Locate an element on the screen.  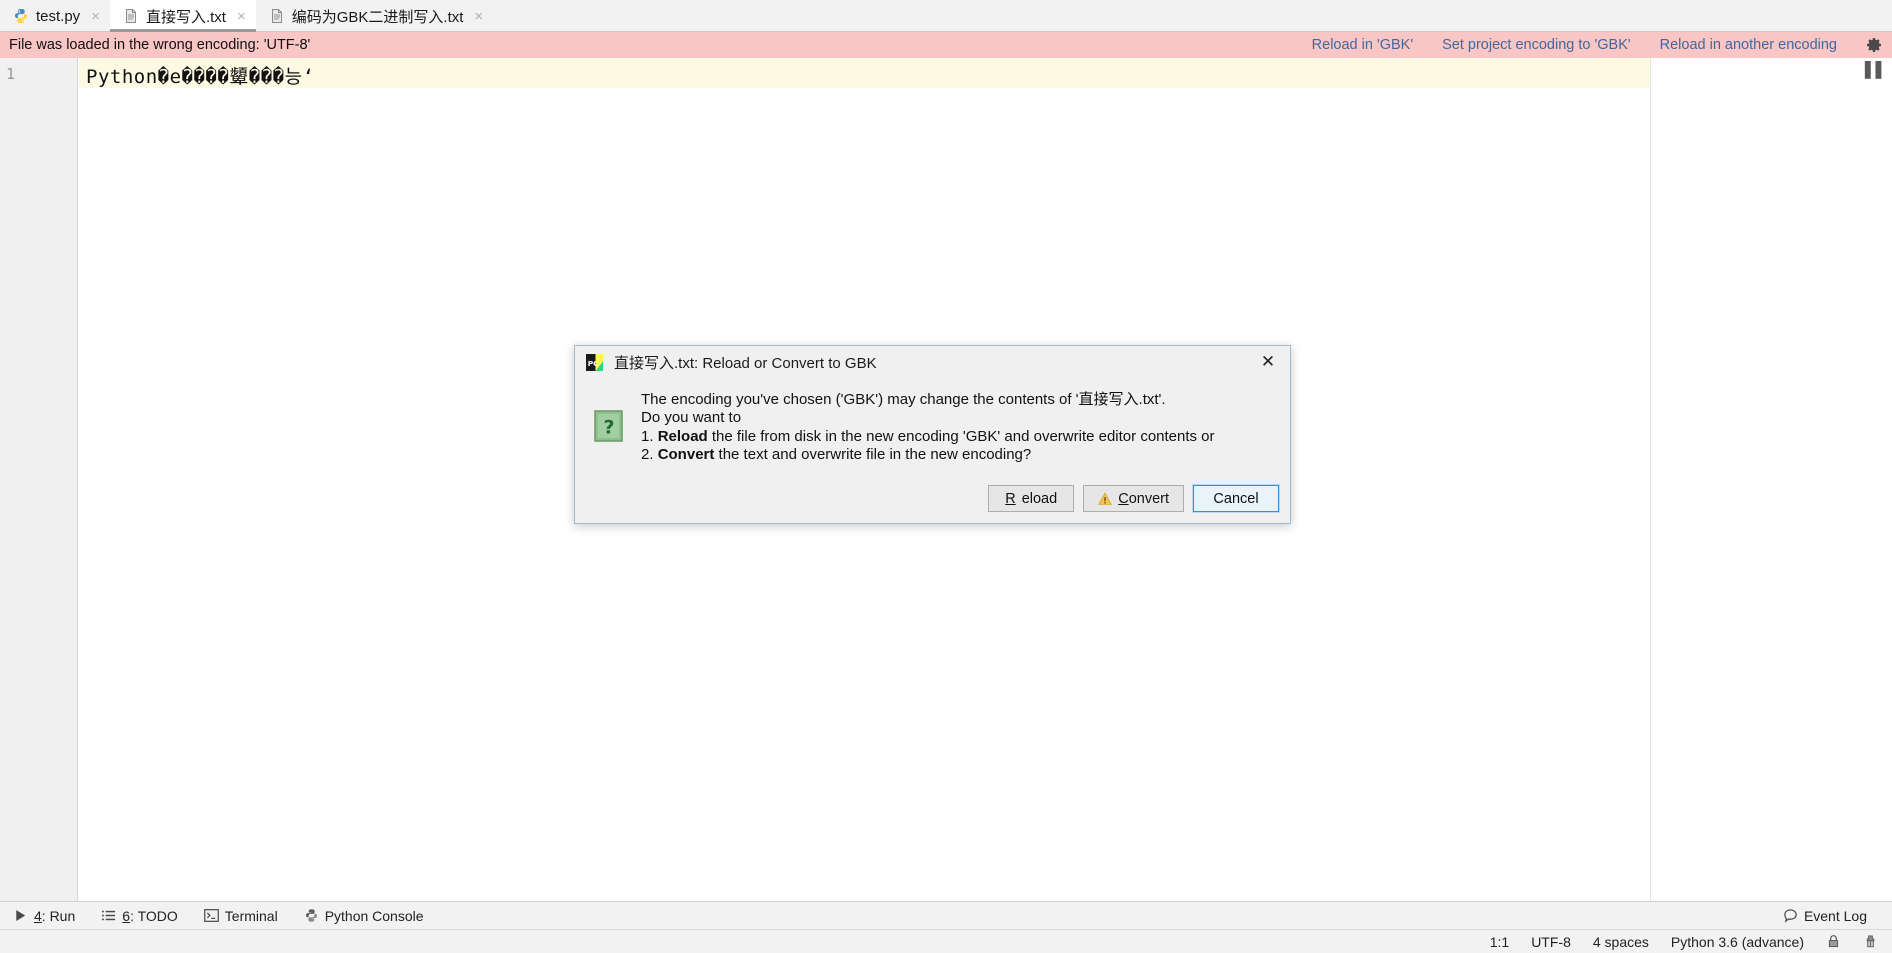
python-console-icon is located at coordinates (311, 915).